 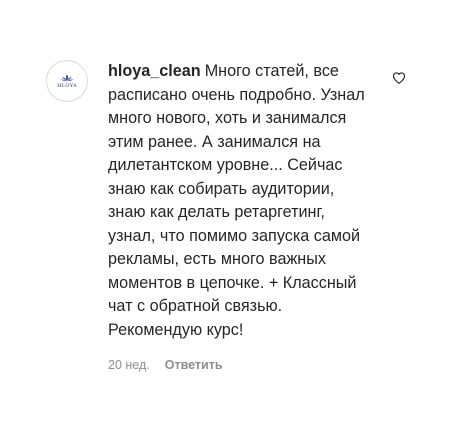 What do you see at coordinates (194, 365) in the screenshot?
I see `reply-button: Ответить` at bounding box center [194, 365].